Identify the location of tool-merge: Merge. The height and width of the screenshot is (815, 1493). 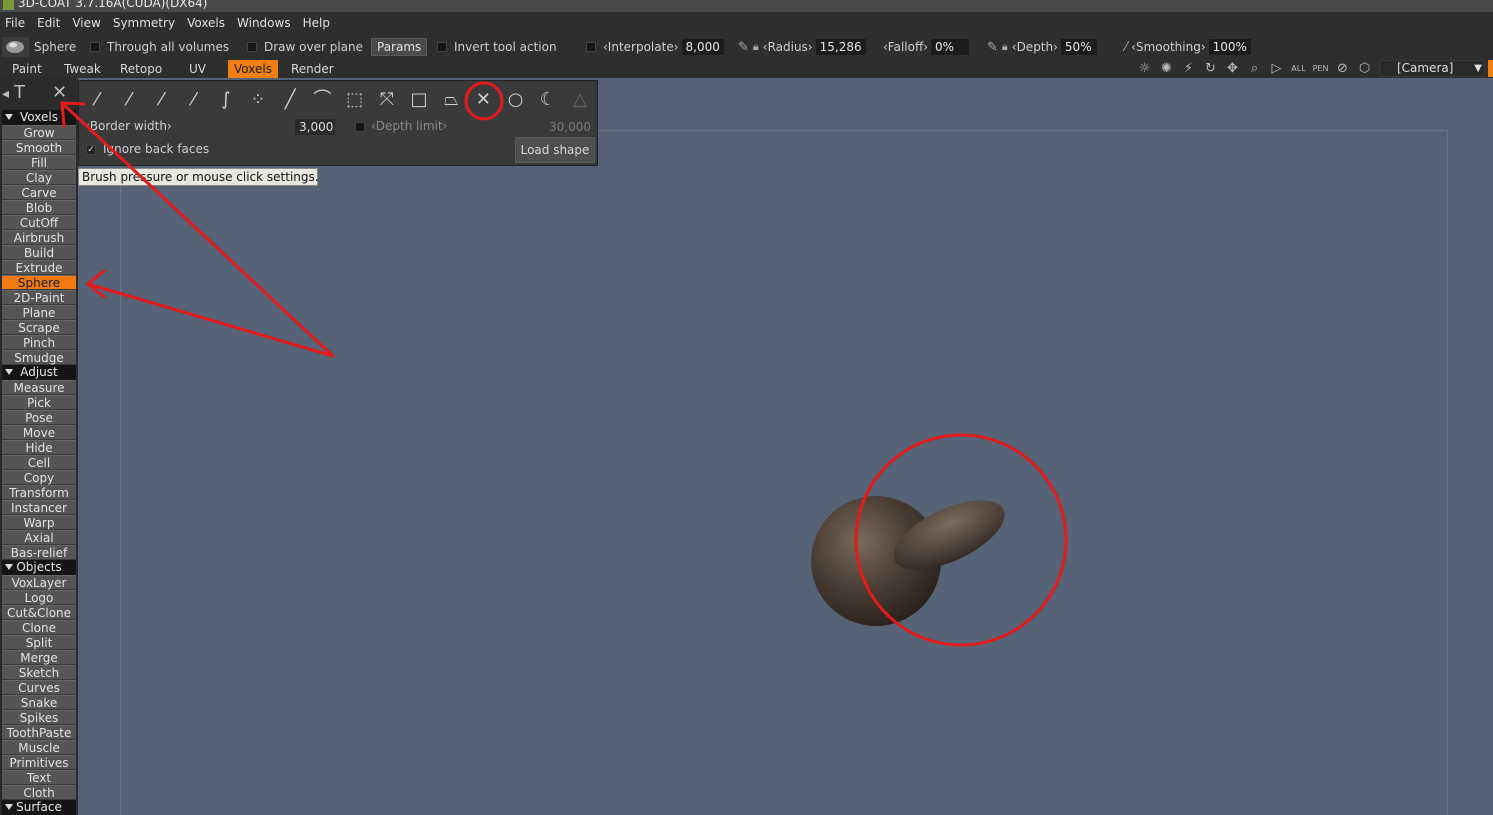
(39, 657).